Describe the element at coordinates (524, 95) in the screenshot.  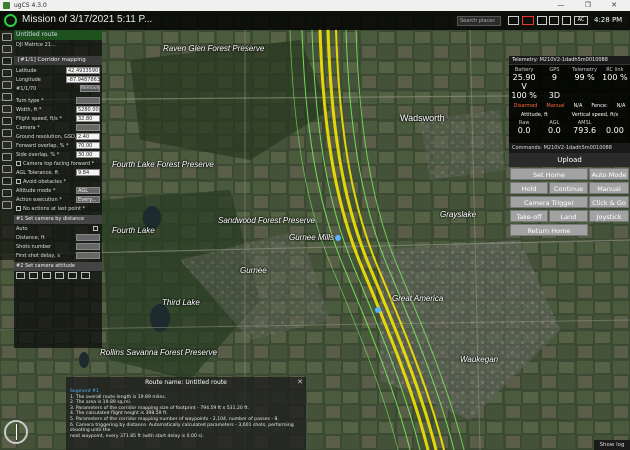
I see `battery-percent: 100 %` at that location.